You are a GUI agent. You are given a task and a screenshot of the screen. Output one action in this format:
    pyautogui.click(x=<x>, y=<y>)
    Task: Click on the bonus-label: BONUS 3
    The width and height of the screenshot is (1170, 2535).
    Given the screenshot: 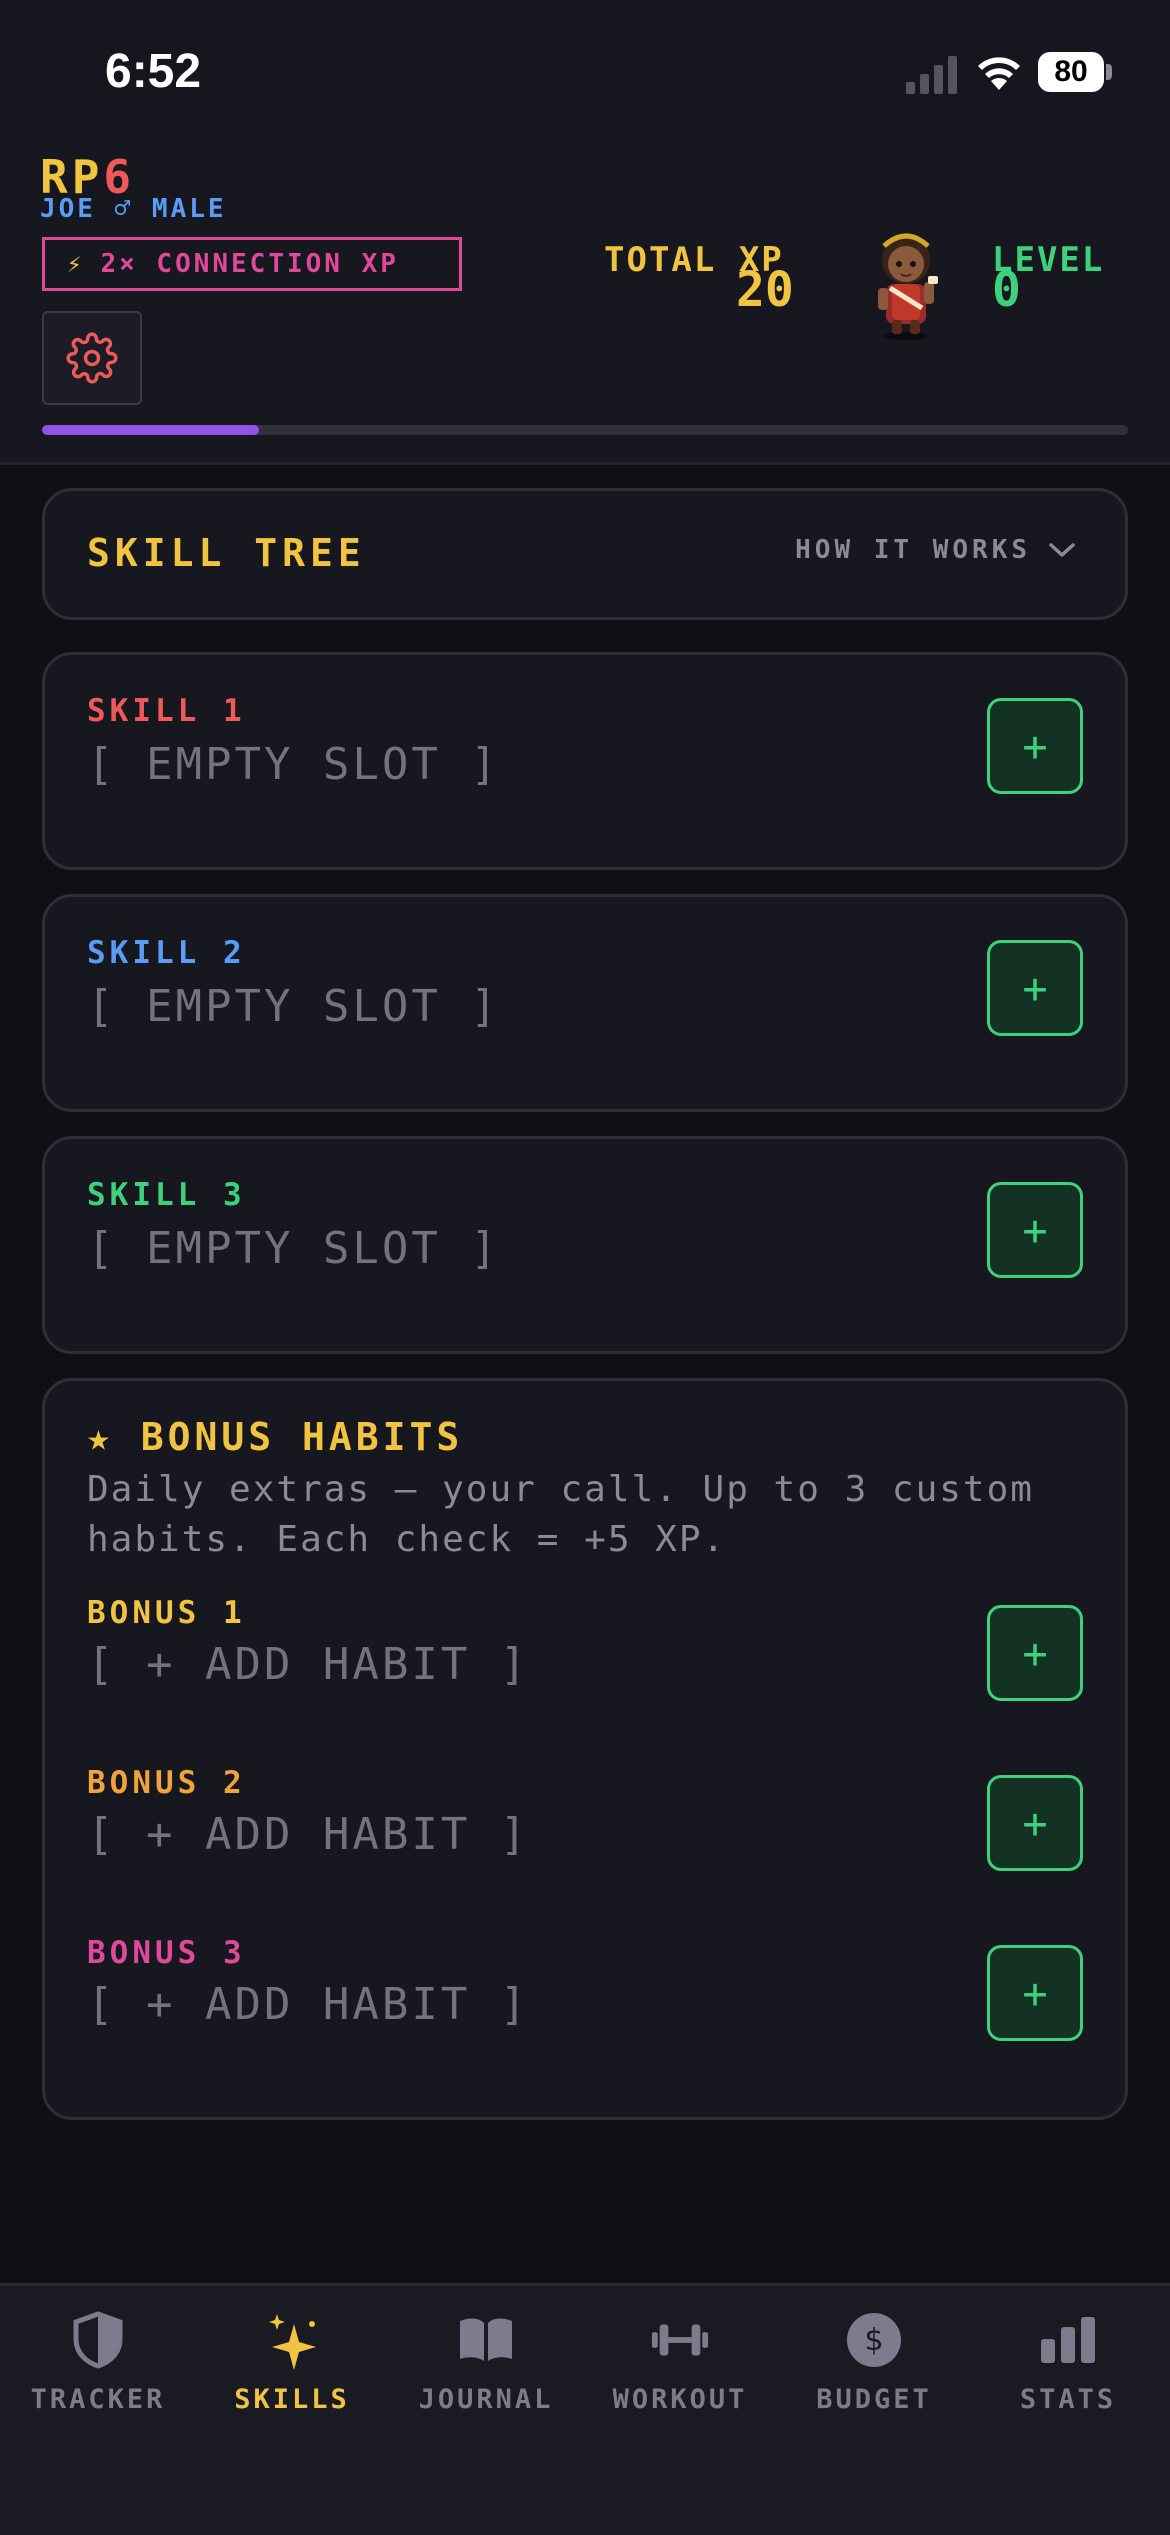 What is the action you would take?
    pyautogui.click(x=166, y=1953)
    